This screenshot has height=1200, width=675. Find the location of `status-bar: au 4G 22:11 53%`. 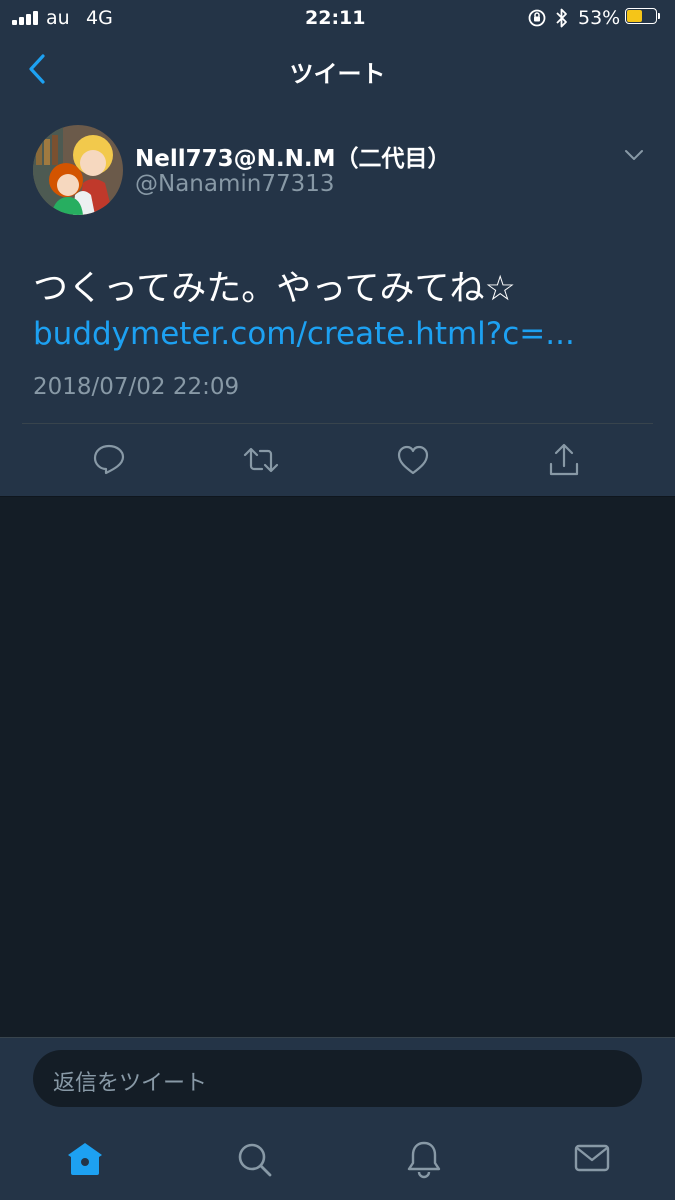

status-bar: au 4G 22:11 53% is located at coordinates (337, 19).